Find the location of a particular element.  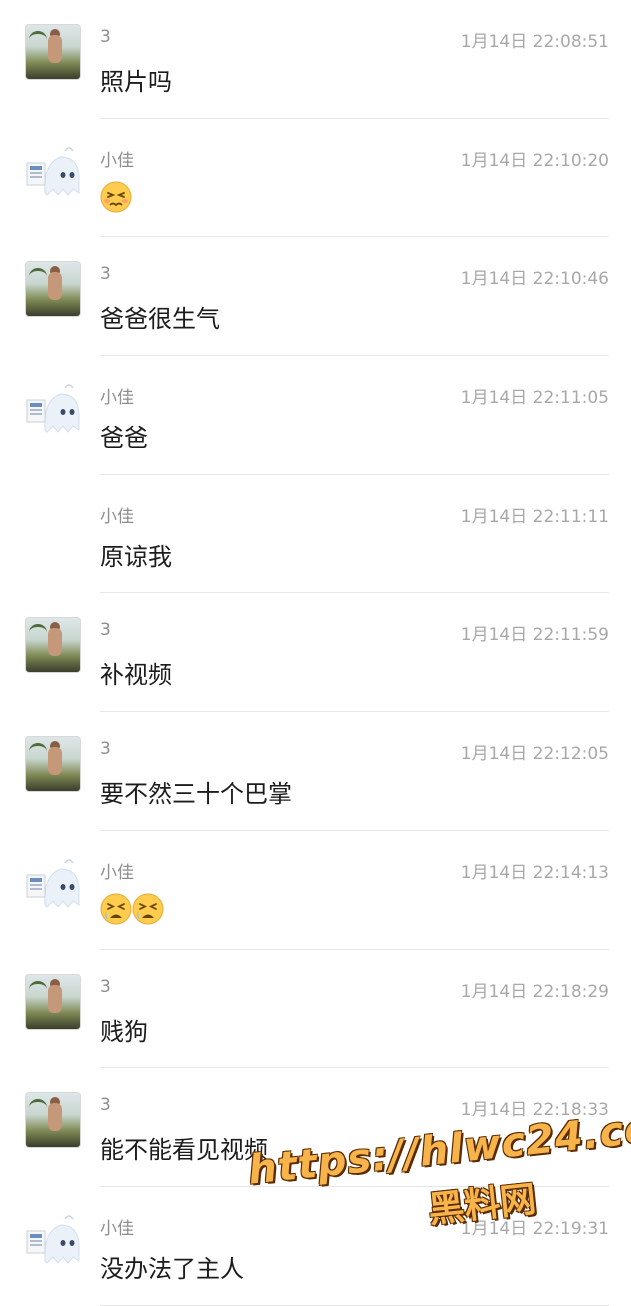

list-item: 小佳 1月14日 22:19:31 没办法了主人 is located at coordinates (315, 1246).